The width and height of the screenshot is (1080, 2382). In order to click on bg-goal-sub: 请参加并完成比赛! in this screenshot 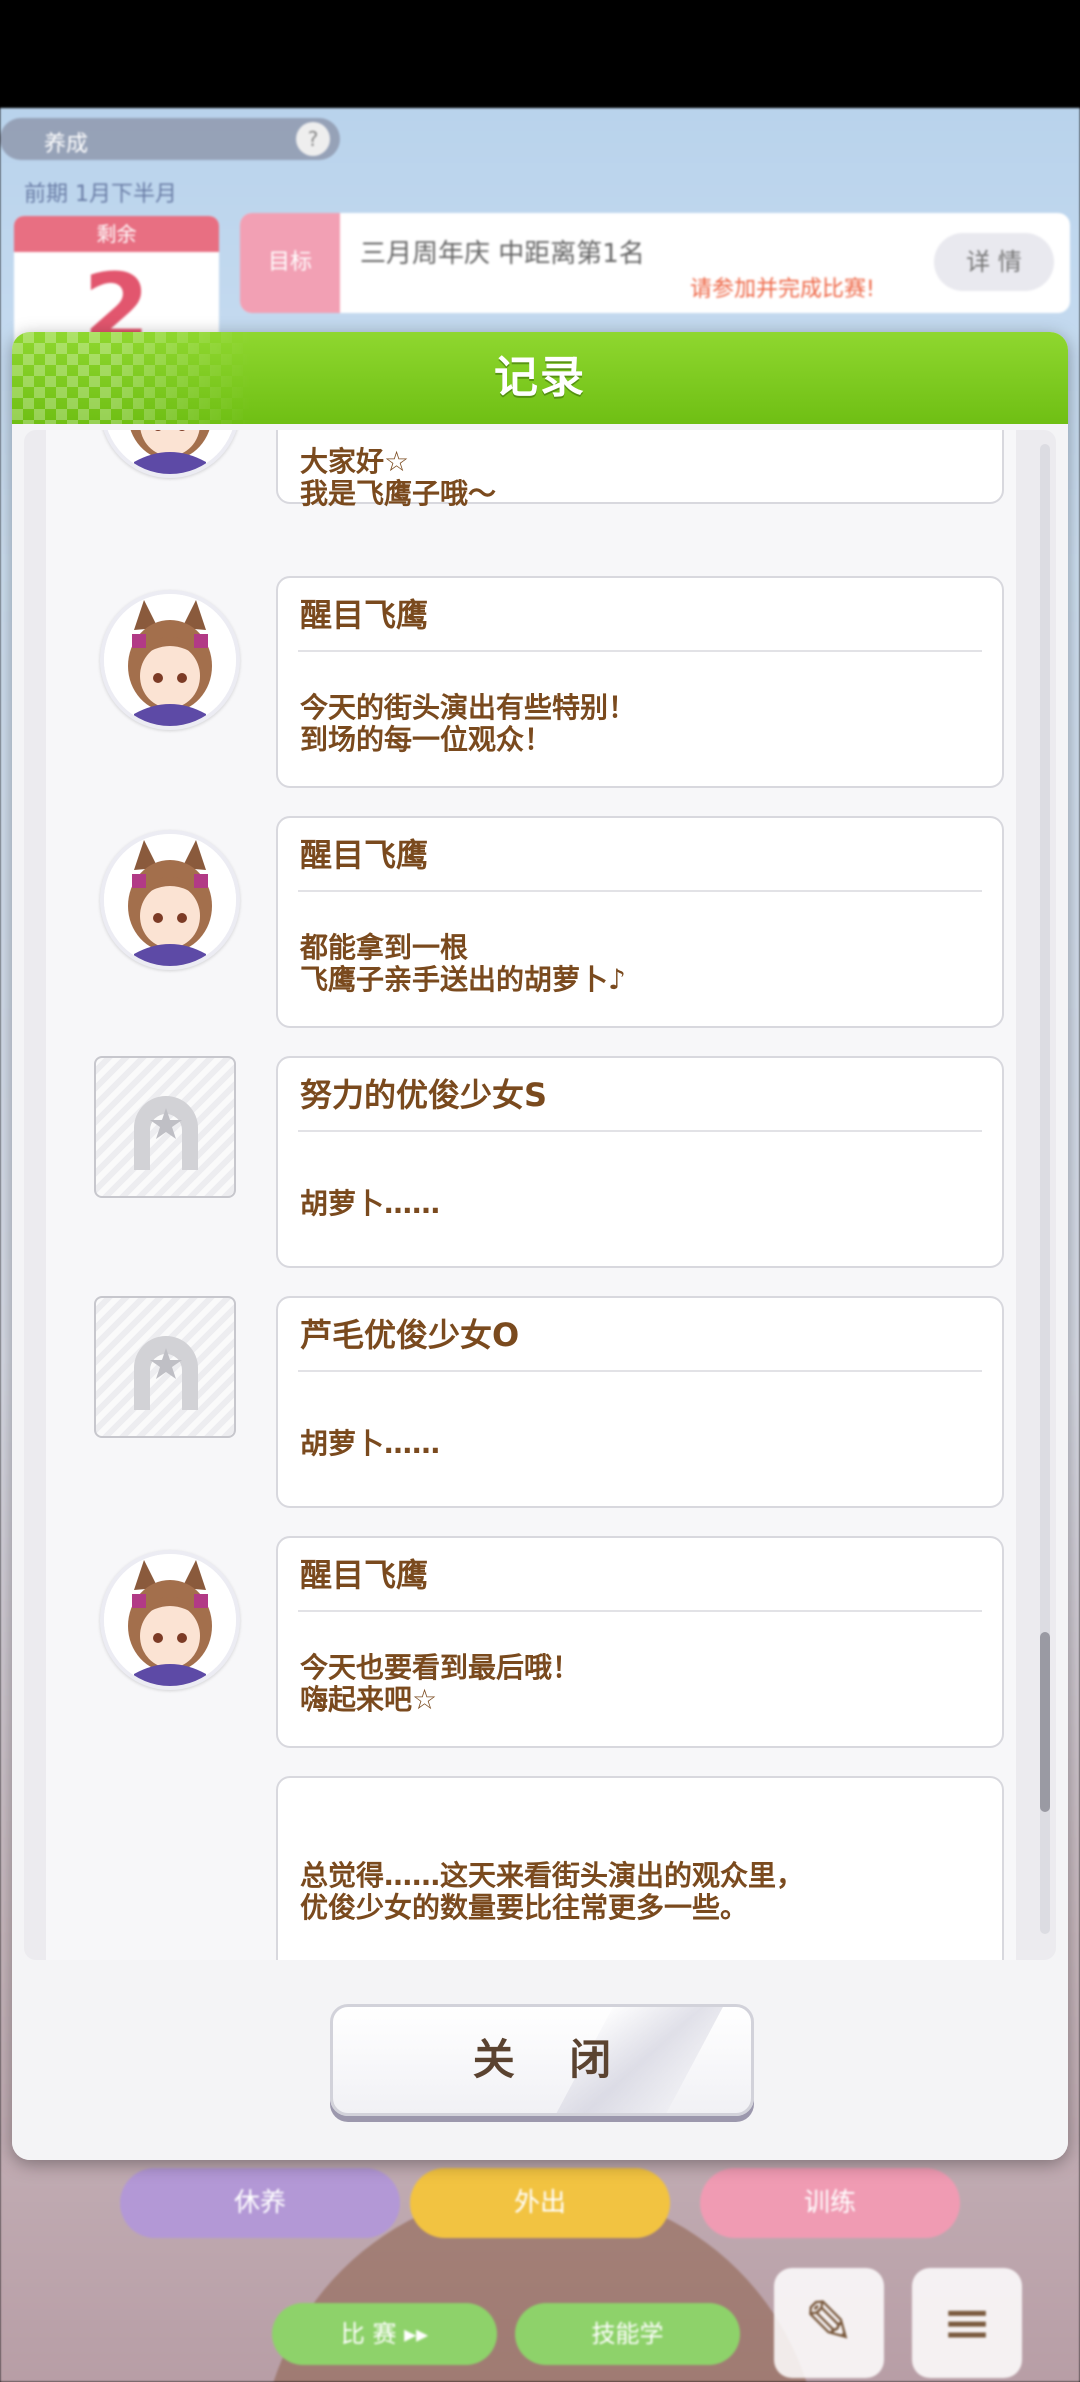, I will do `click(782, 289)`.